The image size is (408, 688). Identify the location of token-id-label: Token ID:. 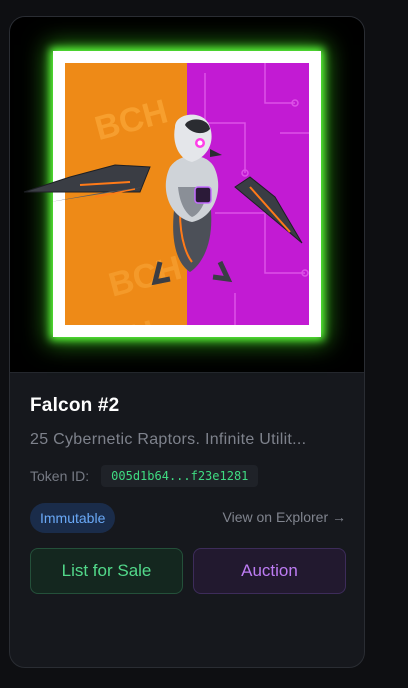
(60, 476).